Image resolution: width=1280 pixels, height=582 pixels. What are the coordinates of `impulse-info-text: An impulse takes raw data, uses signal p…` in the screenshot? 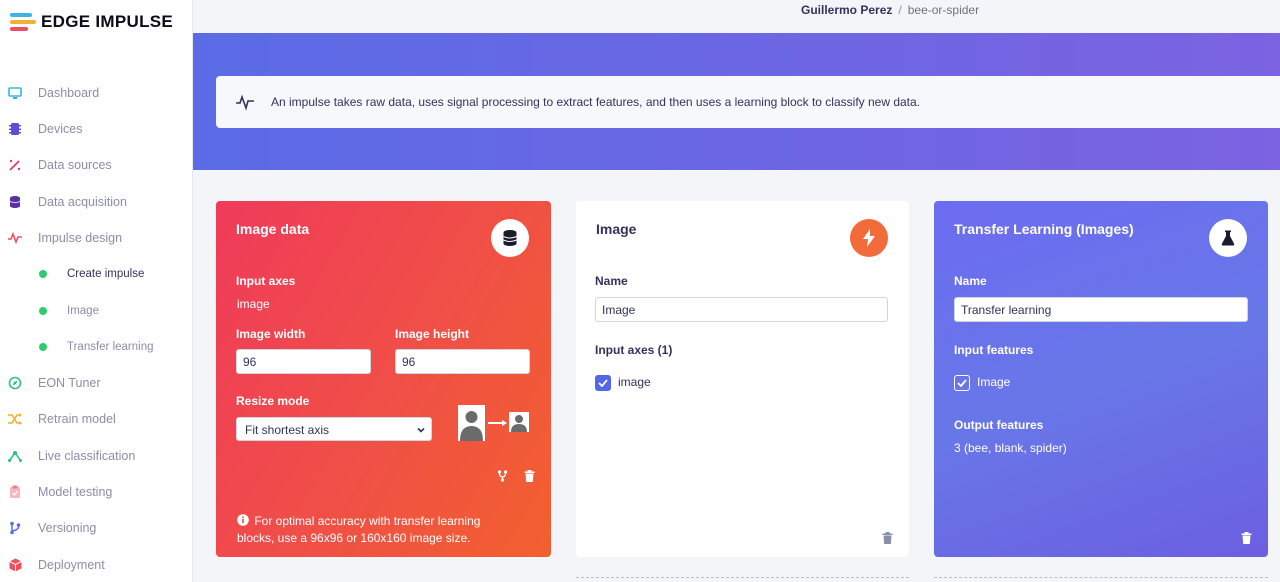 It's located at (596, 102).